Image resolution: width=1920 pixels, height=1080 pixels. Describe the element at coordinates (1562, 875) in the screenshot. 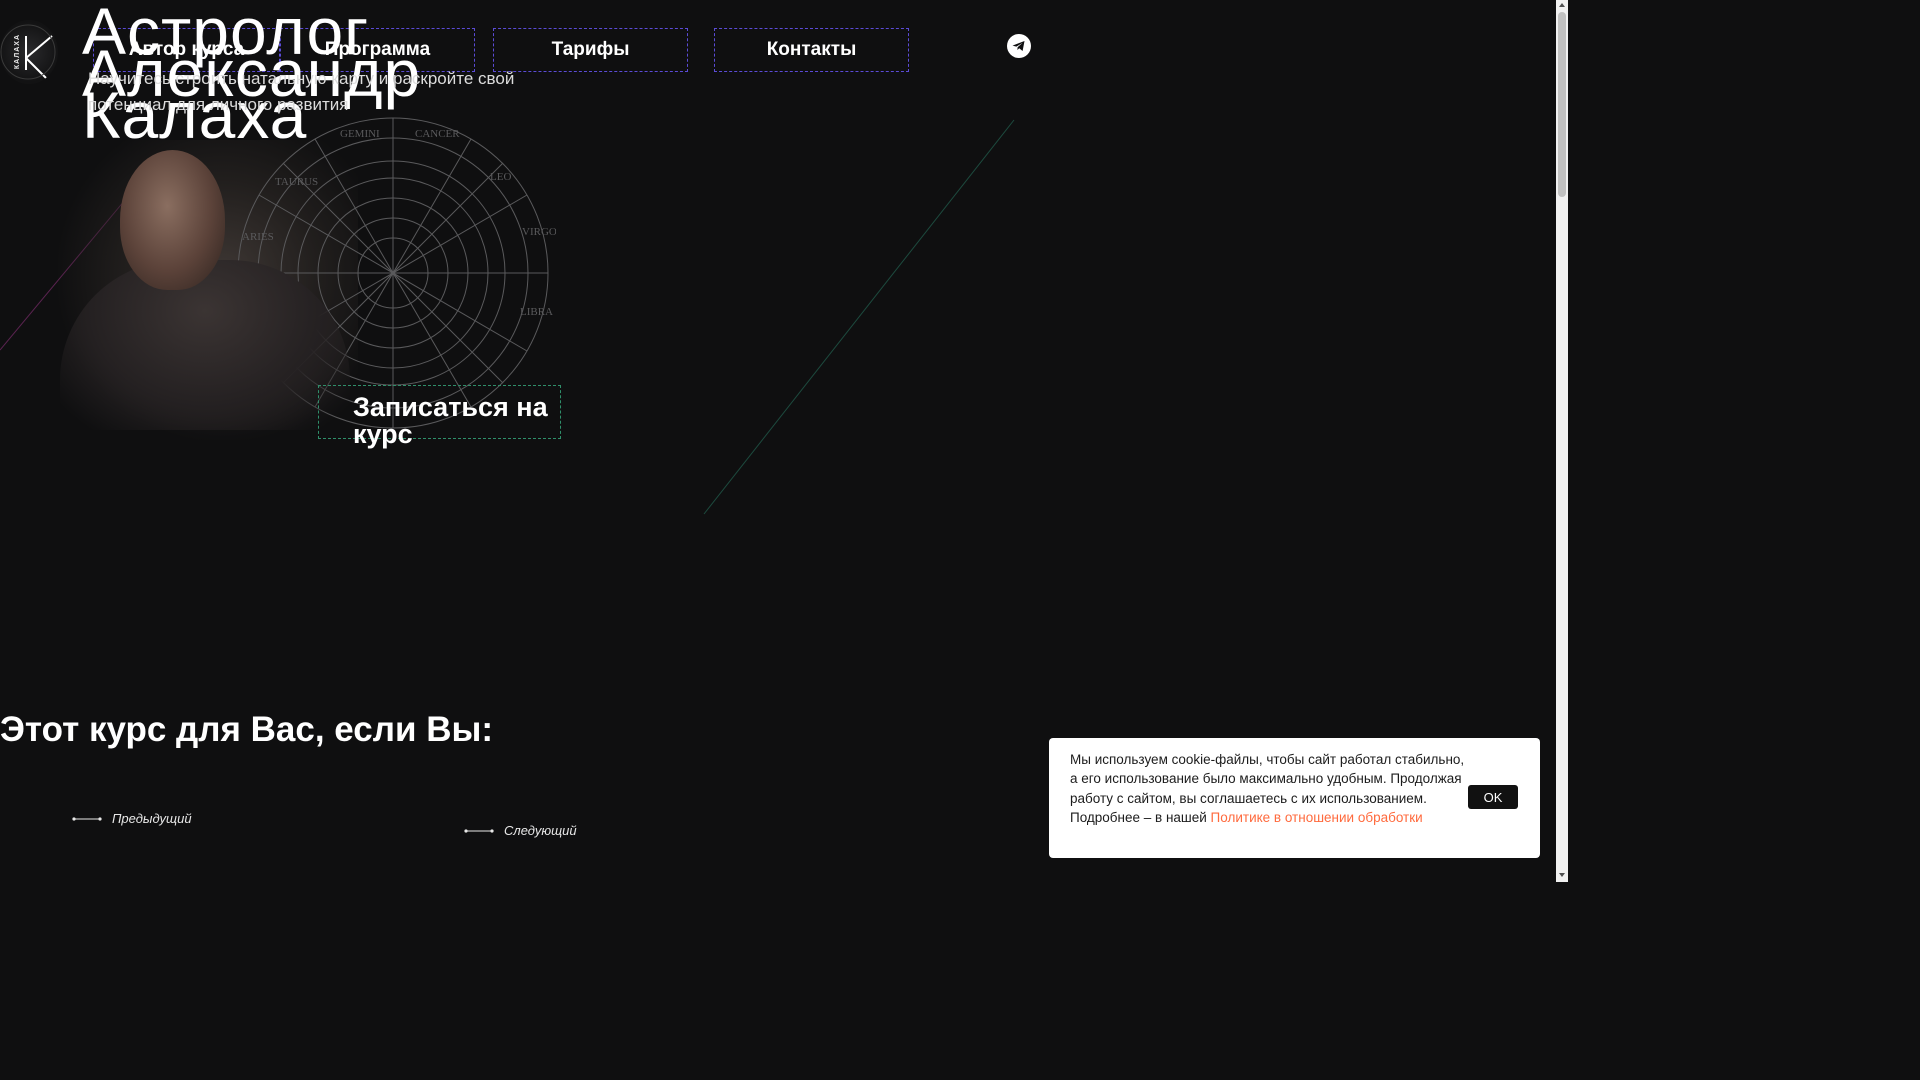

I see `scroll-down-icon` at that location.